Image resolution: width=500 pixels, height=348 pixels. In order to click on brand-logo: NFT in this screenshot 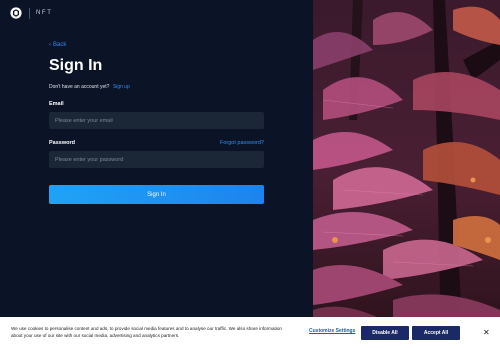, I will do `click(31, 13)`.